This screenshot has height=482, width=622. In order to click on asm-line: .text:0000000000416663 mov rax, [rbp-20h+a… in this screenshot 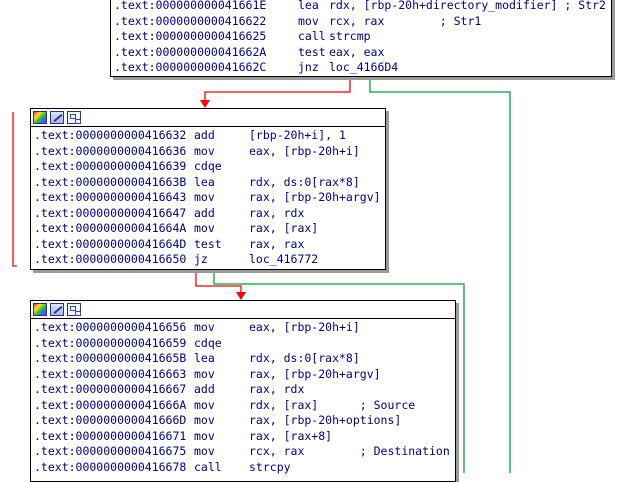, I will do `click(243, 375)`.